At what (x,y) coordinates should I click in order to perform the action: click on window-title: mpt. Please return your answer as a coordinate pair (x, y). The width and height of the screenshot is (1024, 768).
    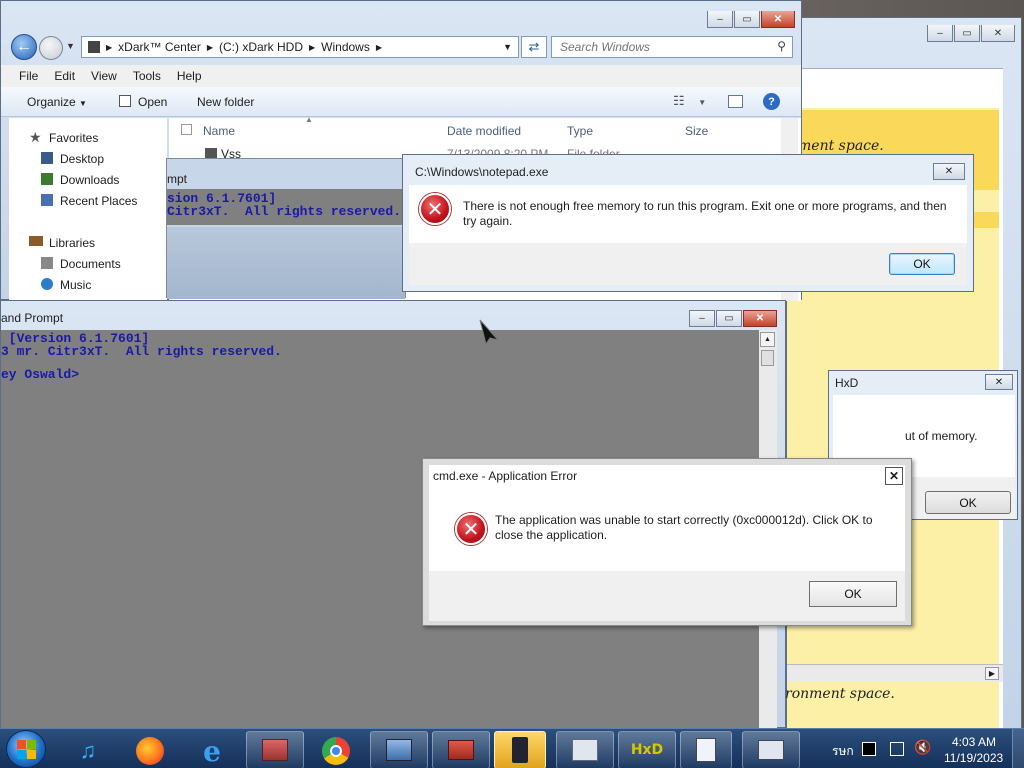
    Looking at the image, I should click on (177, 179).